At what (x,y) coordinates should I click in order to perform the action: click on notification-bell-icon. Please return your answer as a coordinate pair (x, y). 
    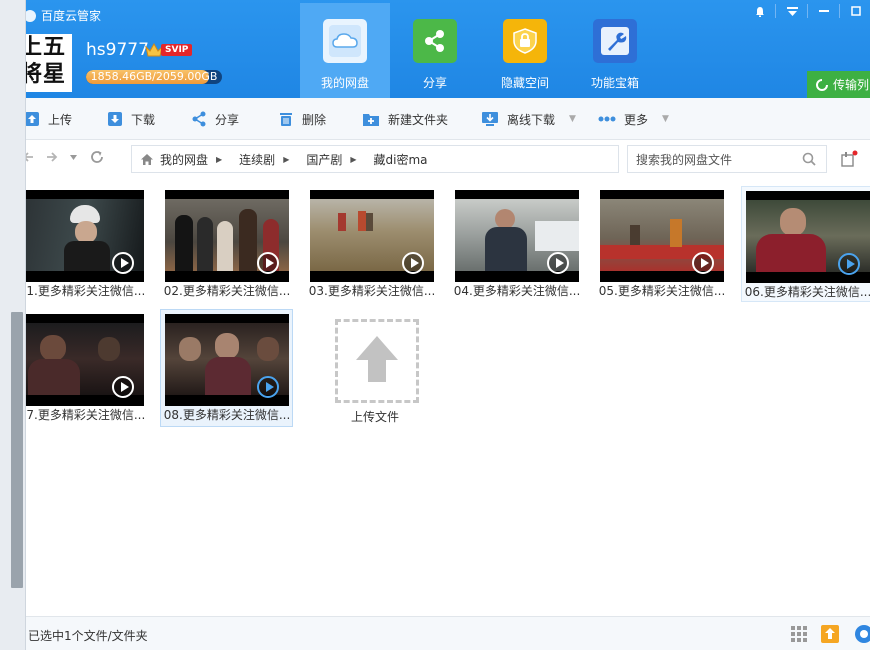
    Looking at the image, I should click on (760, 11).